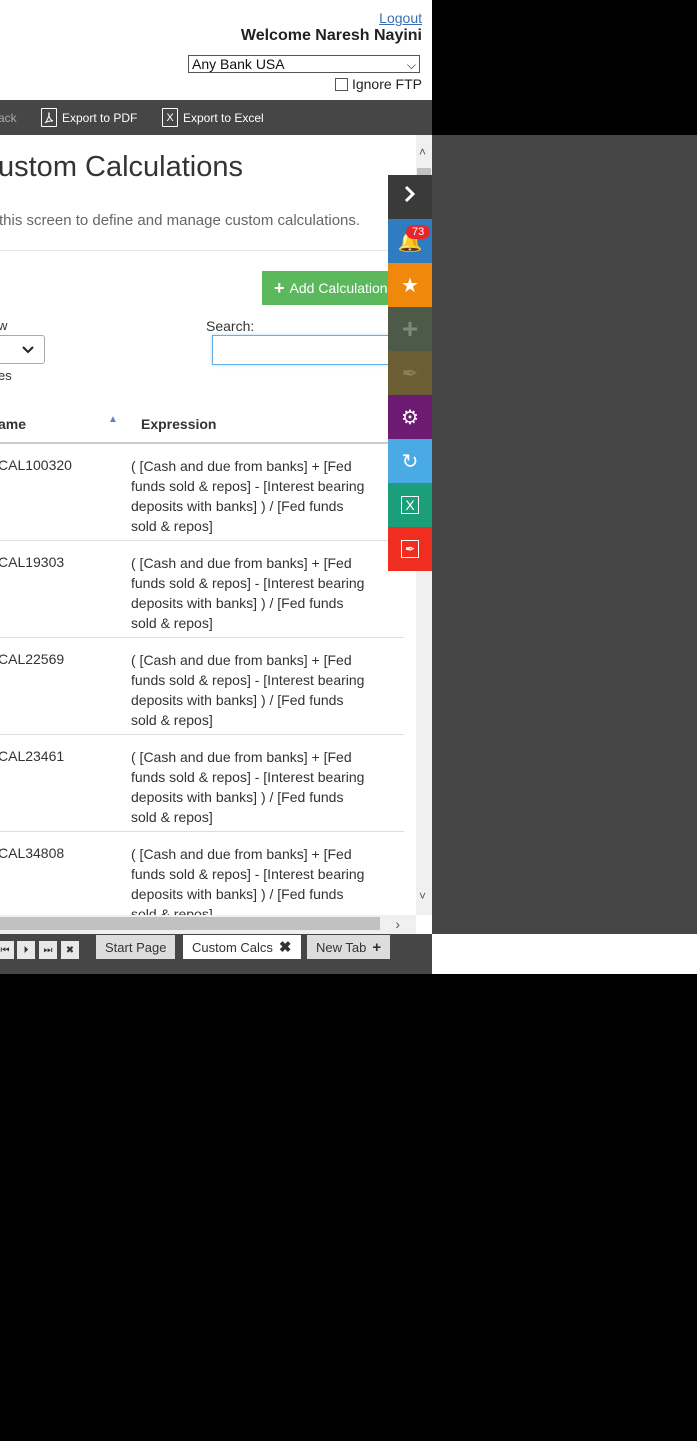 The height and width of the screenshot is (1441, 697). What do you see at coordinates (238, 64) in the screenshot?
I see `bank-select-value: Any Bank USA` at bounding box center [238, 64].